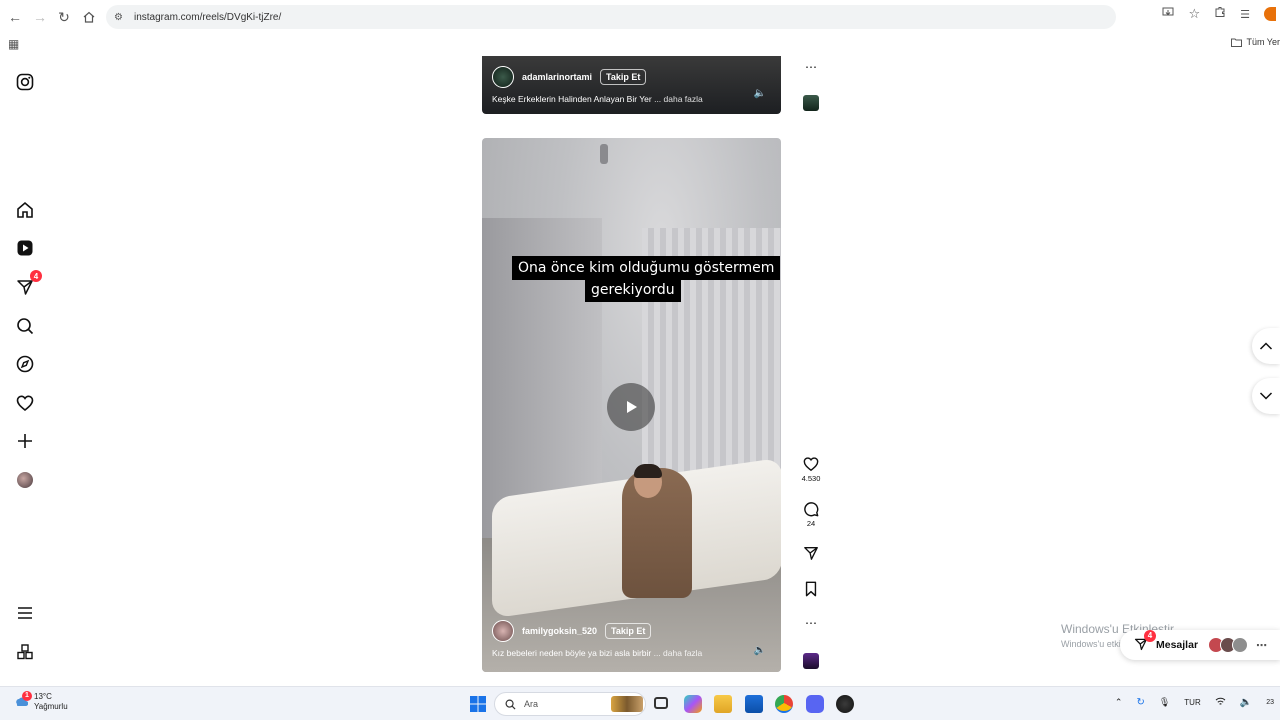 This screenshot has width=1280, height=720. What do you see at coordinates (25, 248) in the screenshot?
I see `reels-nav-icon` at bounding box center [25, 248].